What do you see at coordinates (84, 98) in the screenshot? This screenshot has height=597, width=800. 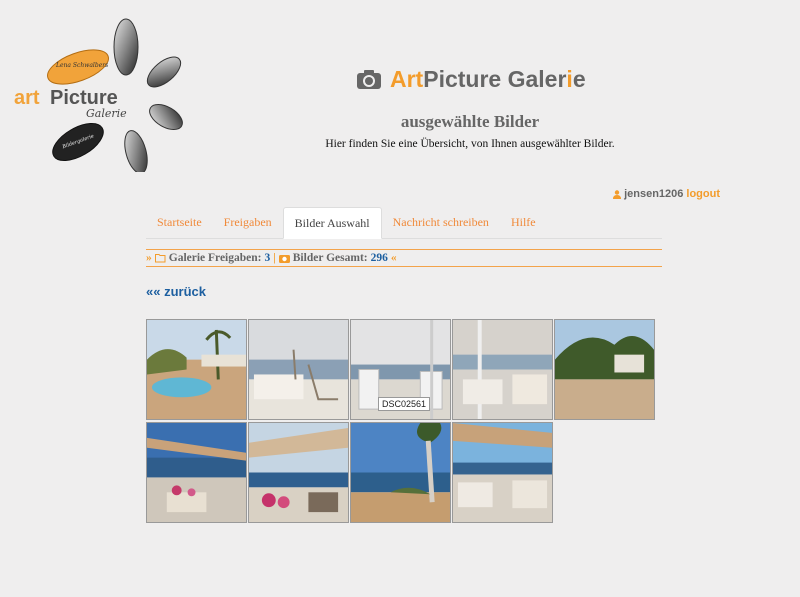 I see `logo-picture-text: Picture` at bounding box center [84, 98].